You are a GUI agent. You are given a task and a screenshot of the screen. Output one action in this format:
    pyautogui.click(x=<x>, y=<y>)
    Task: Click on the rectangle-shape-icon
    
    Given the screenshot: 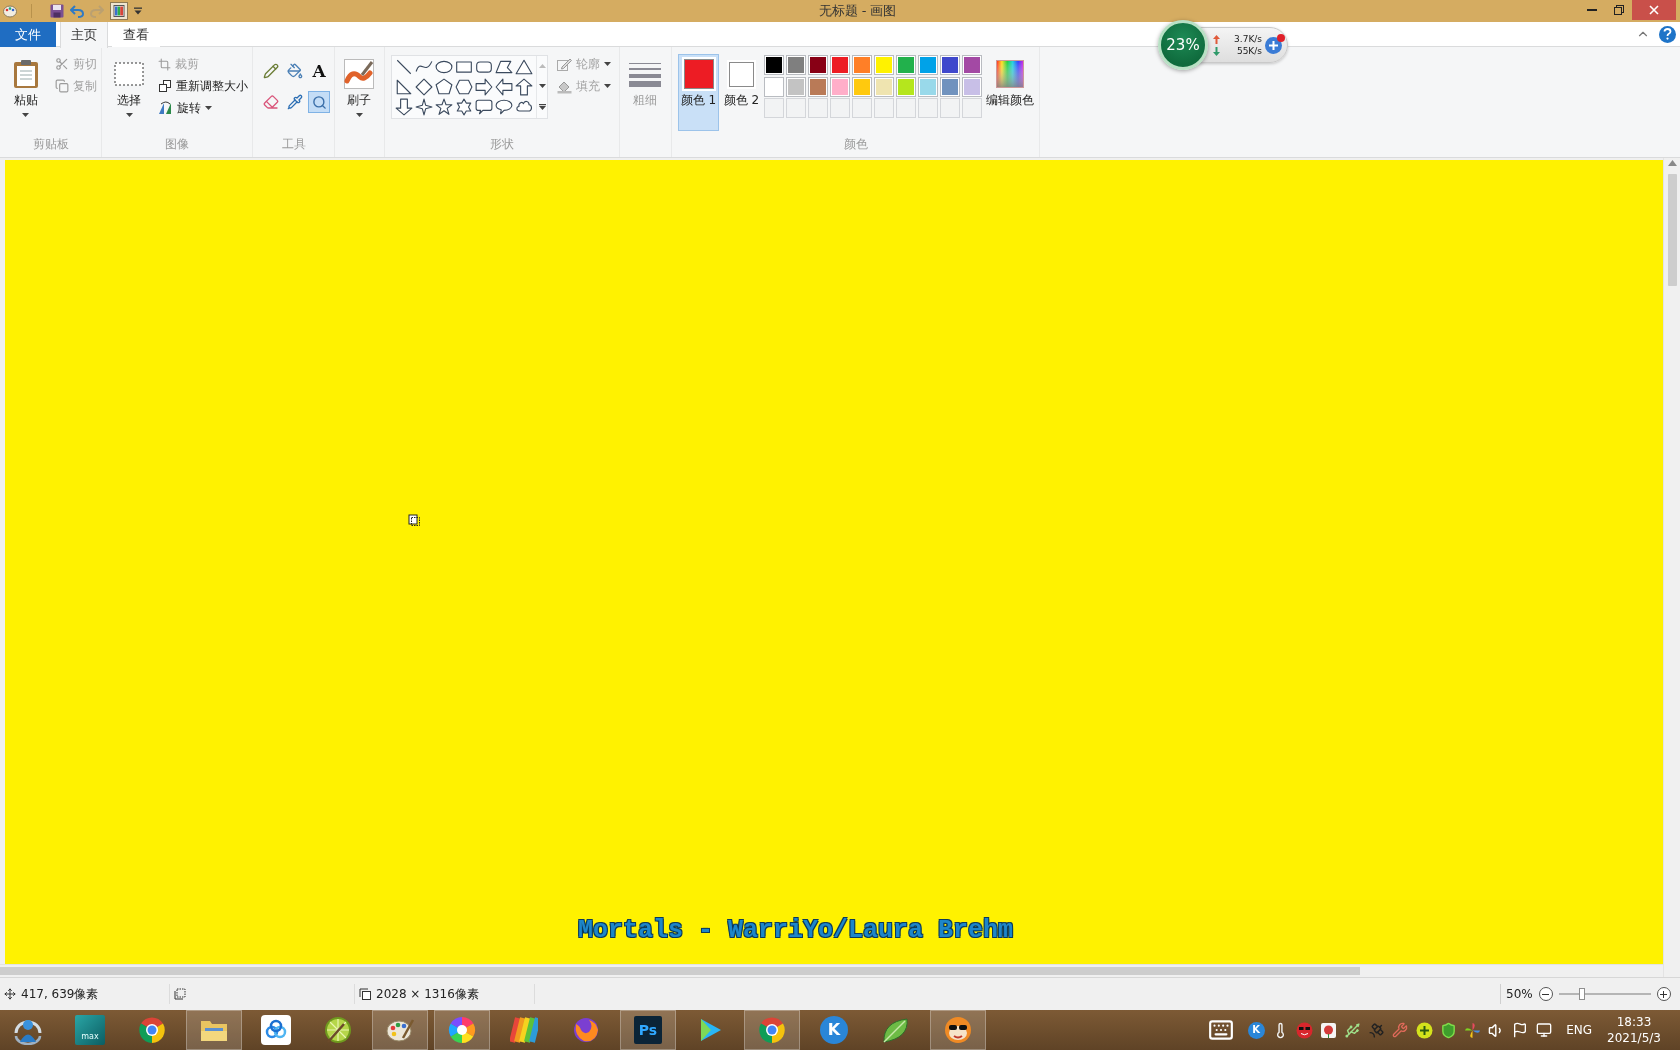 What is the action you would take?
    pyautogui.click(x=464, y=67)
    